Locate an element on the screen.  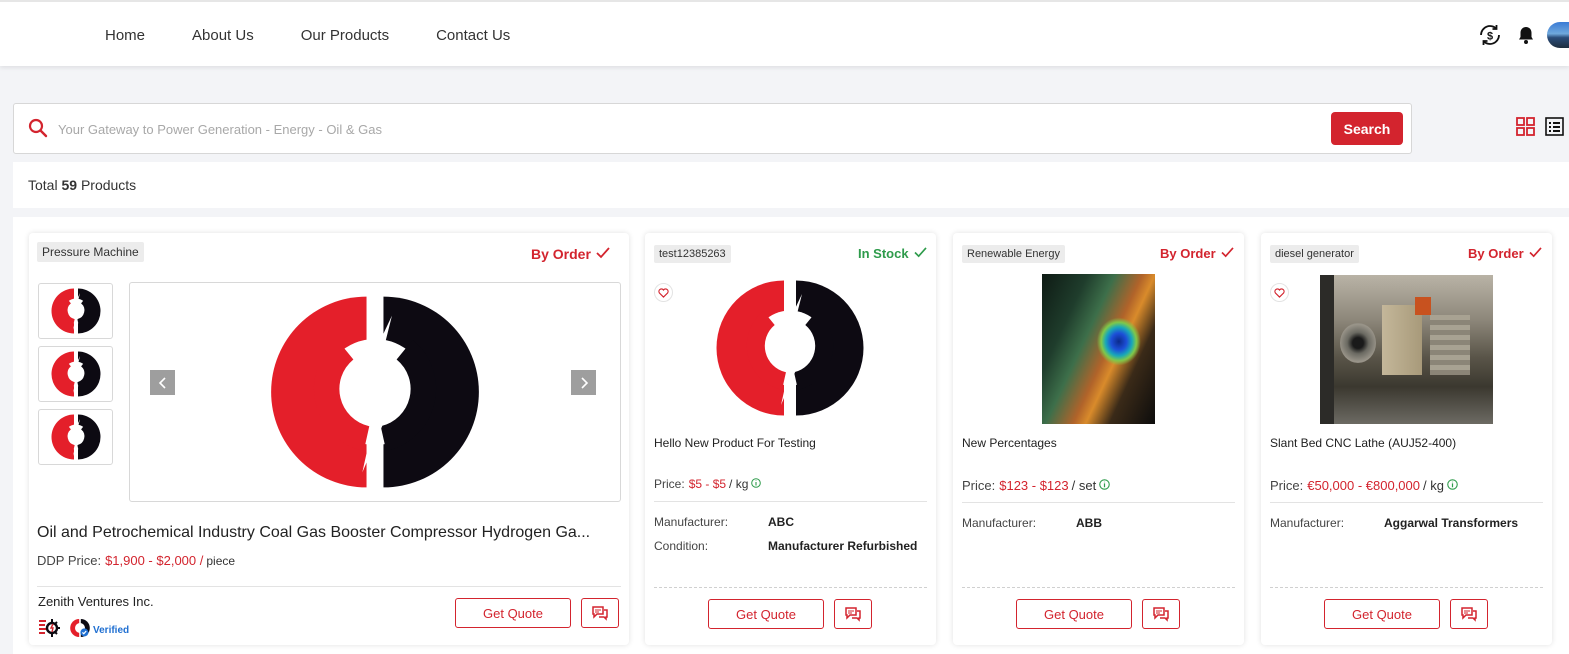
manufacturer-value: ABB is located at coordinates (1089, 523).